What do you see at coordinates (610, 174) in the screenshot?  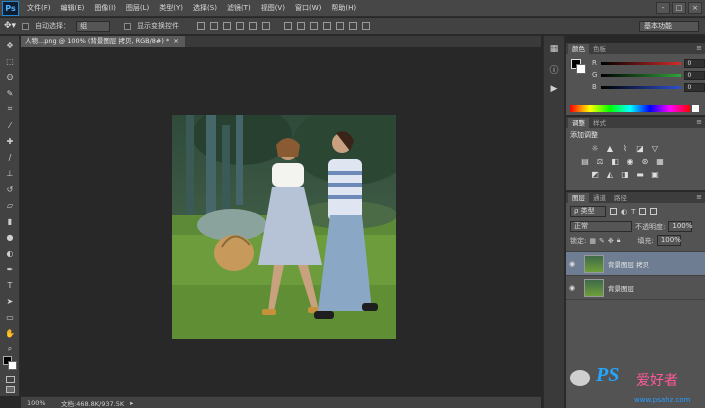 I see `posterize-icon: ◭` at bounding box center [610, 174].